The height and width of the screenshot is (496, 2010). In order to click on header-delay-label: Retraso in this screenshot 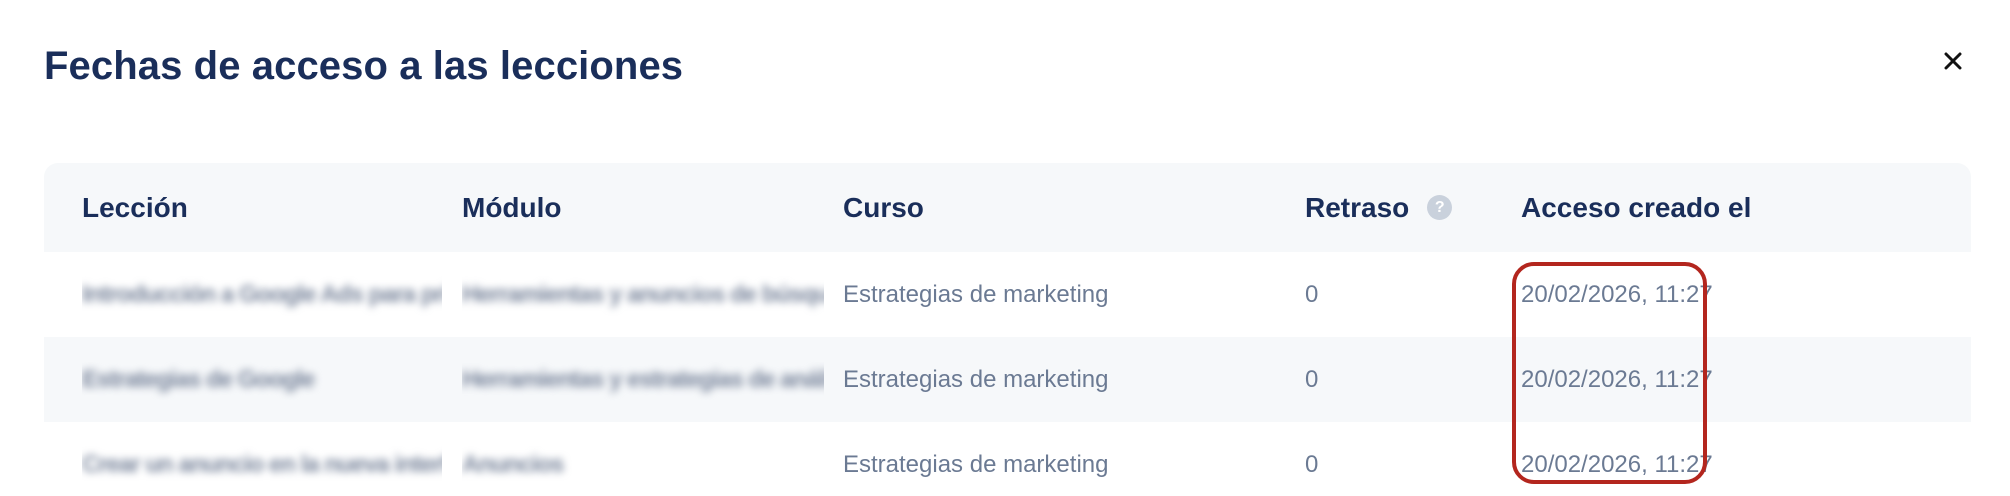, I will do `click(1357, 207)`.